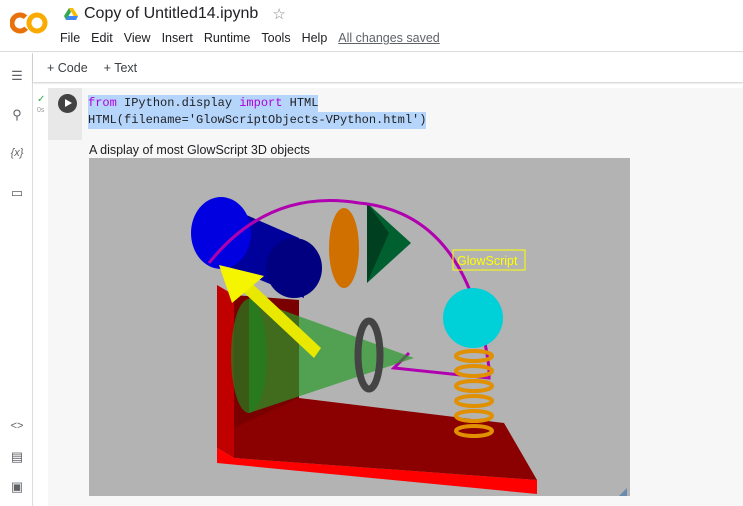 The height and width of the screenshot is (506, 743). I want to click on code-snippets-icon: <>, so click(17, 429).